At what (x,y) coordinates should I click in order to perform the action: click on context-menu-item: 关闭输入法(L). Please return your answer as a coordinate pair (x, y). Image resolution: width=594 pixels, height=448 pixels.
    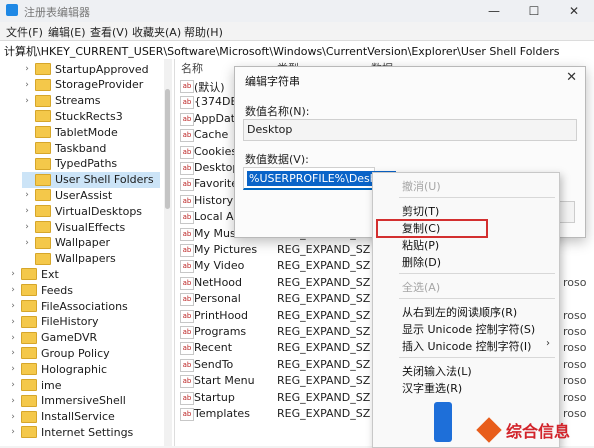
    Looking at the image, I should click on (466, 370).